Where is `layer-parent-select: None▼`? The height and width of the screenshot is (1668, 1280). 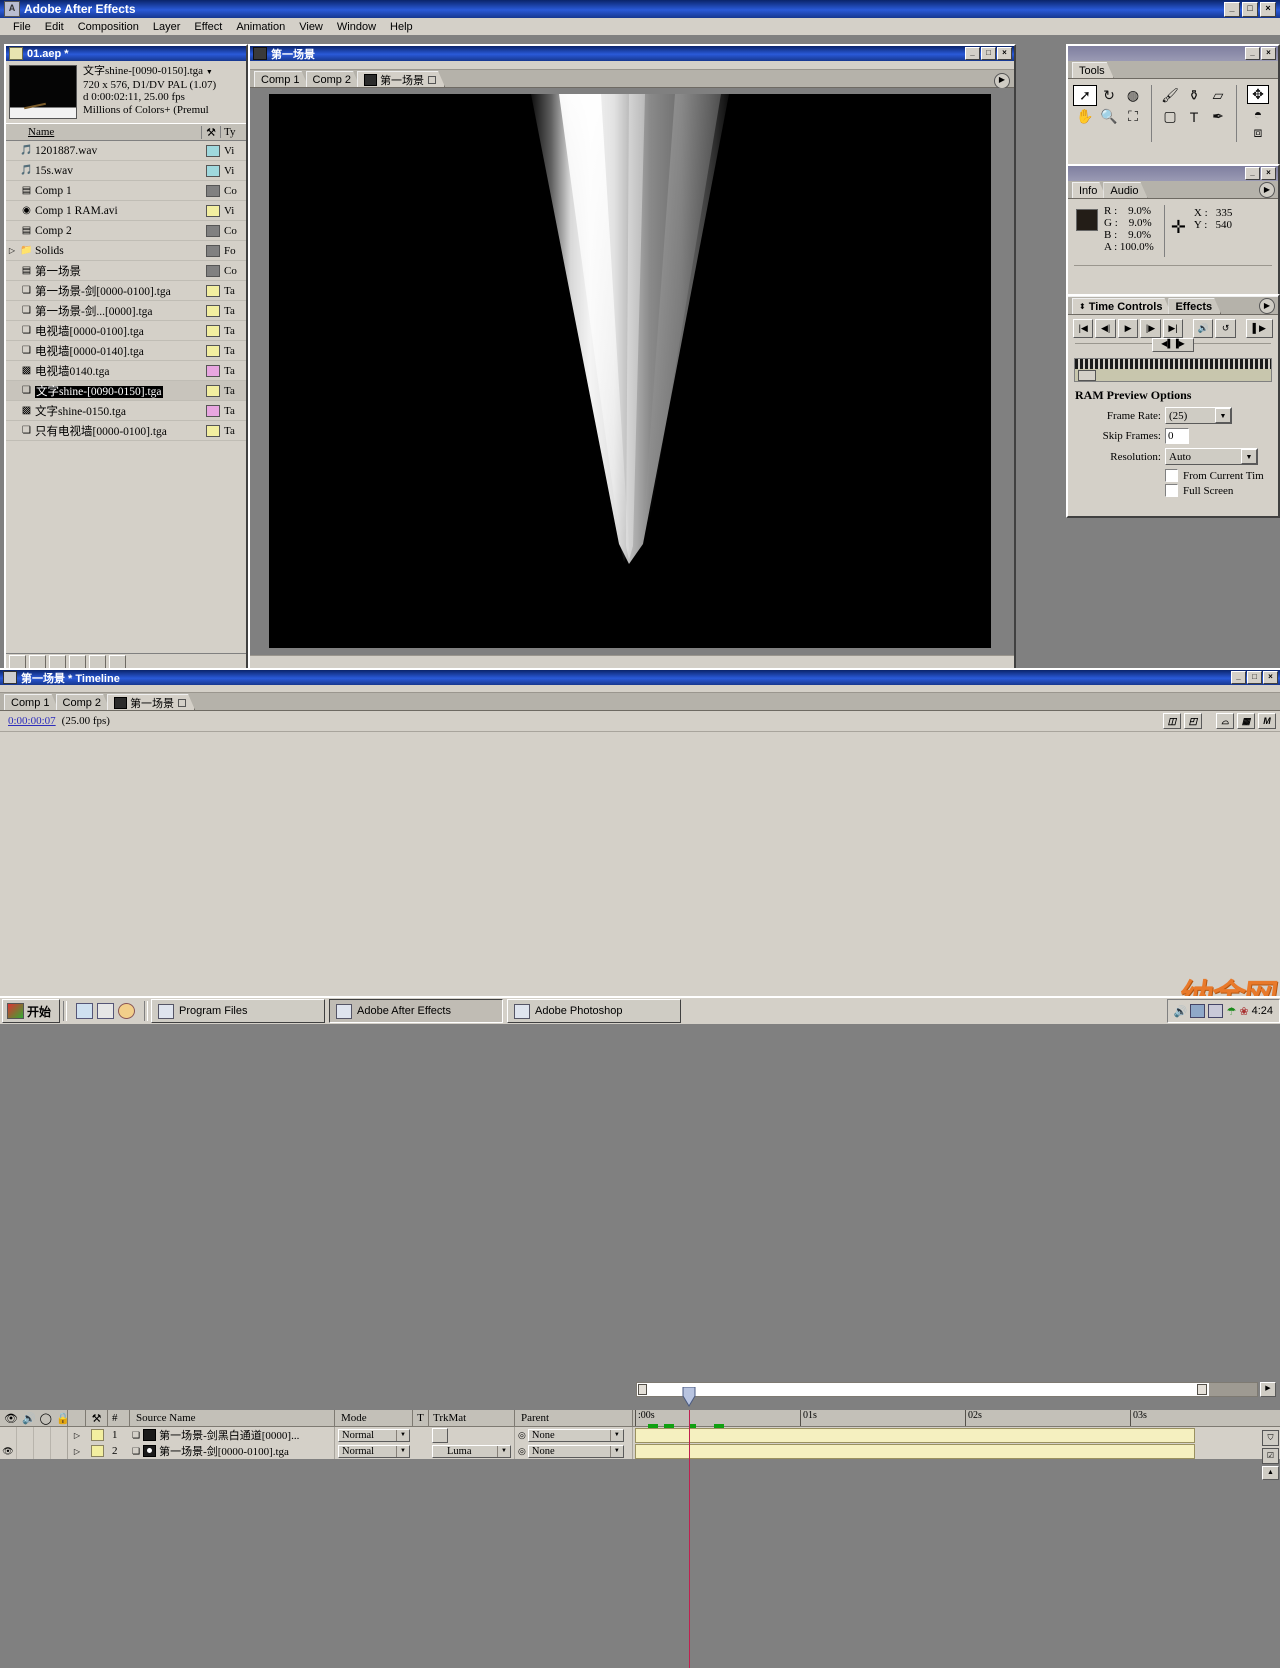 layer-parent-select: None▼ is located at coordinates (576, 1451).